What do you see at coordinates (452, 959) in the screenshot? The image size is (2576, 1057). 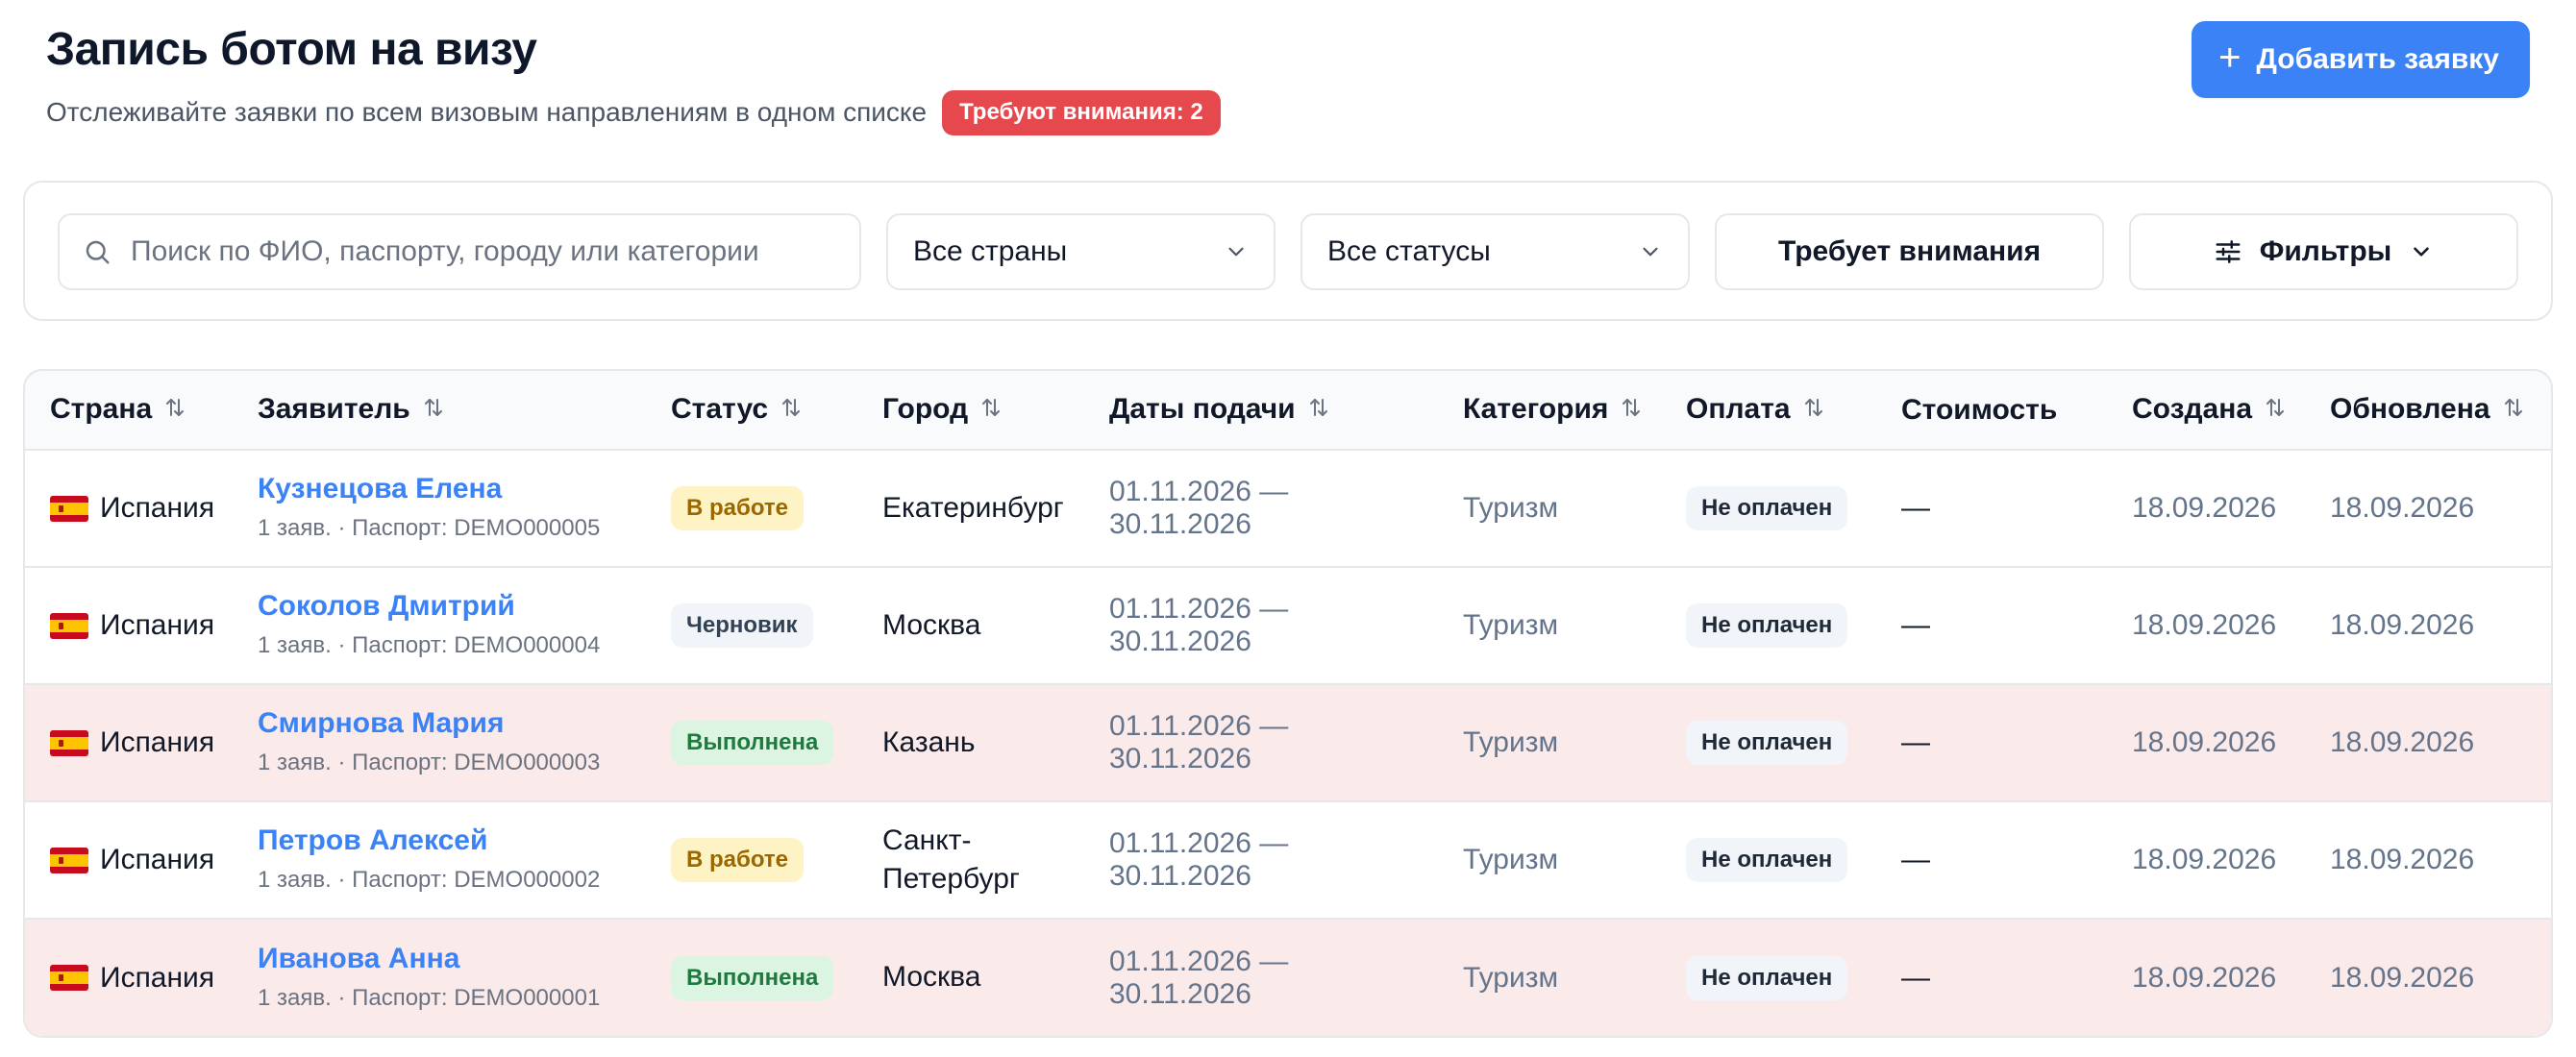 I see `applicant-name-link: Иванова Анна` at bounding box center [452, 959].